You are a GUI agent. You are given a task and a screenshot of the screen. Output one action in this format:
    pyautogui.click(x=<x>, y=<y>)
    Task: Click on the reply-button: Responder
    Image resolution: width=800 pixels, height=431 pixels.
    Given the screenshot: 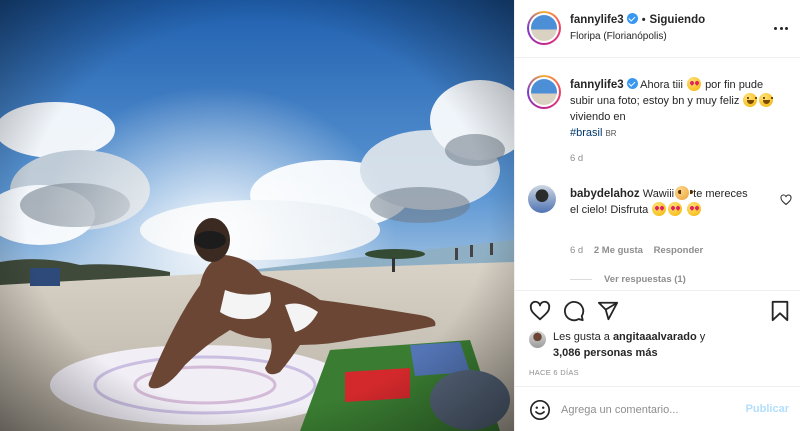 What is the action you would take?
    pyautogui.click(x=679, y=250)
    